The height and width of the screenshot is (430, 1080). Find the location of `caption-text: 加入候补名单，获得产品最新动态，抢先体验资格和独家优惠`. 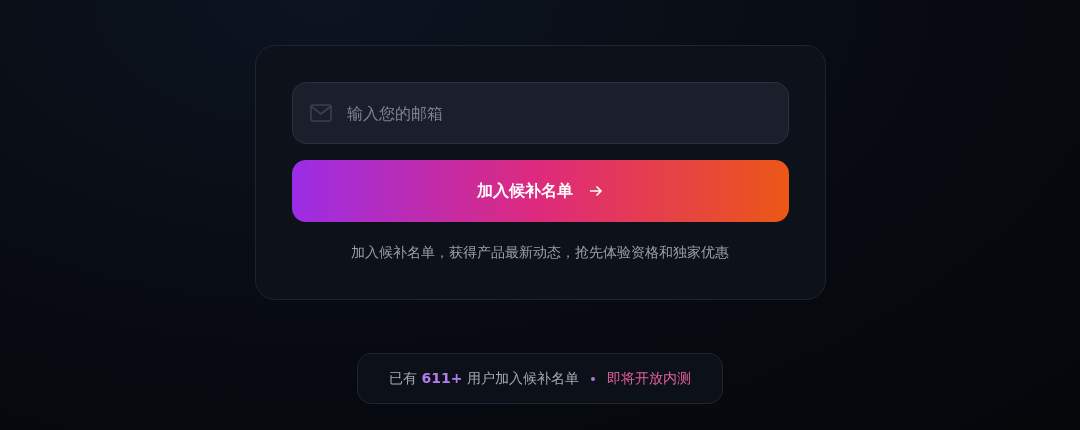

caption-text: 加入候补名单，获得产品最新动态，抢先体验资格和独家优惠 is located at coordinates (540, 252).